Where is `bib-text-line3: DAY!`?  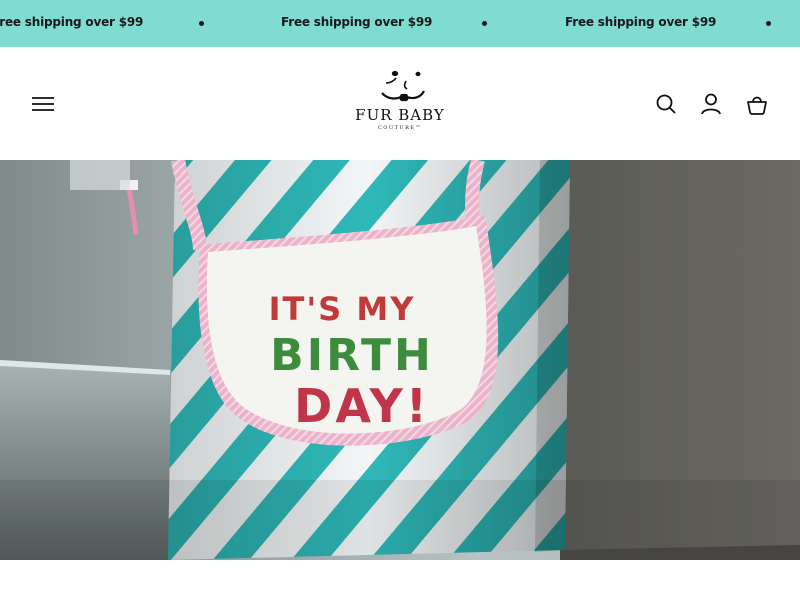 bib-text-line3: DAY! is located at coordinates (362, 406).